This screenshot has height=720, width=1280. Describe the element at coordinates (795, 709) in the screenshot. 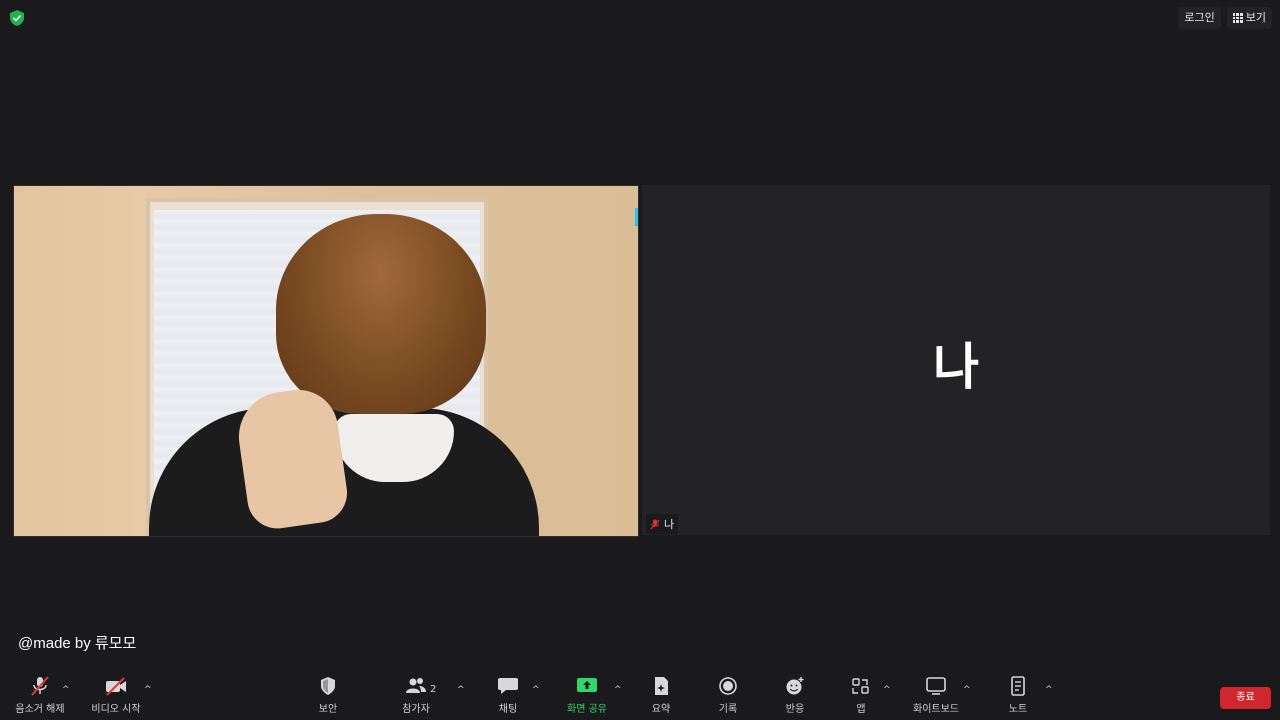

I see `reactions-label: 반응` at that location.